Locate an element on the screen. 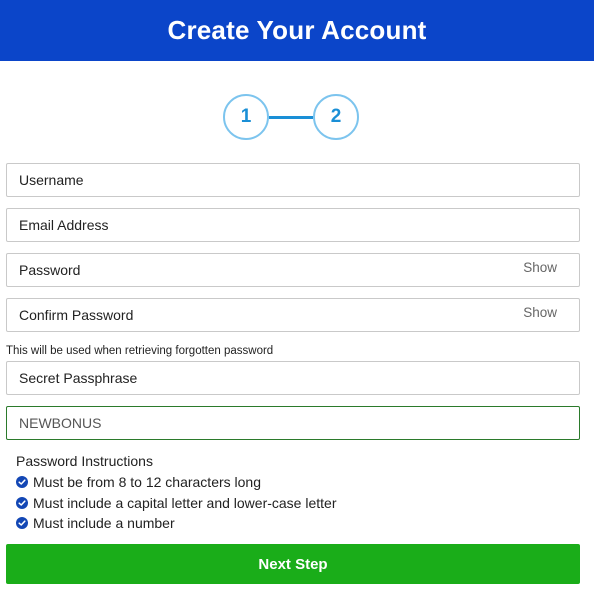  promo-code-value: NEWBONUS is located at coordinates (60, 423).